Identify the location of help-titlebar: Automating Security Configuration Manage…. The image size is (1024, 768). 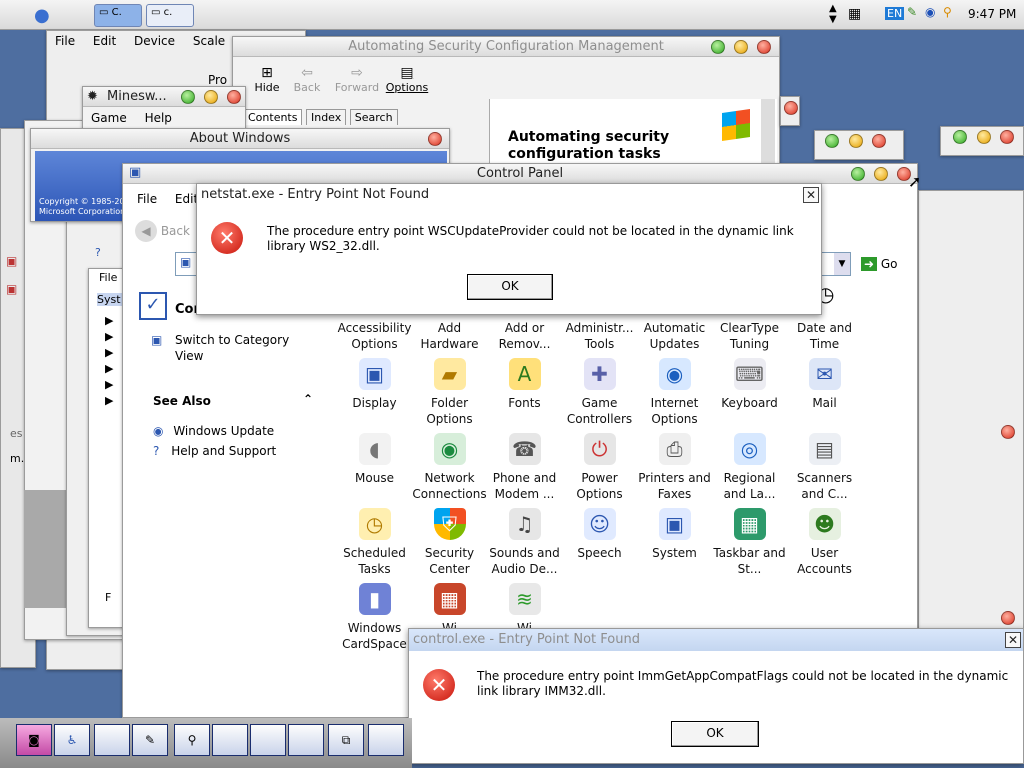
(506, 47).